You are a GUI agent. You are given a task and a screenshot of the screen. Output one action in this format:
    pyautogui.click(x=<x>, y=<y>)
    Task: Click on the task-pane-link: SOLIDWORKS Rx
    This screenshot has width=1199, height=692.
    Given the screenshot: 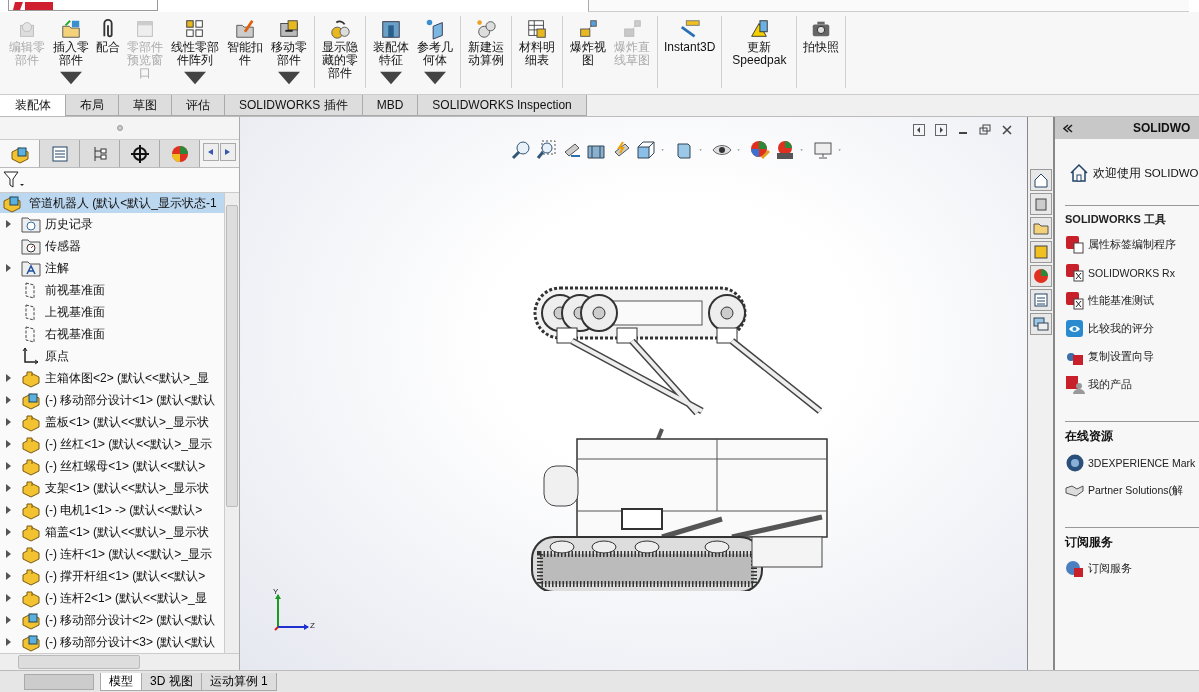 What is the action you would take?
    pyautogui.click(x=1132, y=273)
    